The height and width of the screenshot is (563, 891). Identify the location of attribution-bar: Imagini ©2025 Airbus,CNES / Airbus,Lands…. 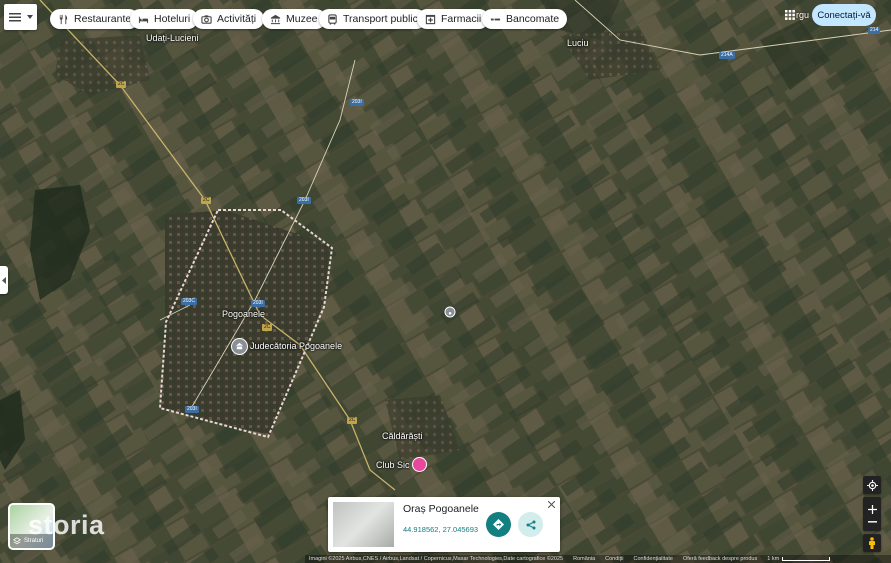
(598, 559).